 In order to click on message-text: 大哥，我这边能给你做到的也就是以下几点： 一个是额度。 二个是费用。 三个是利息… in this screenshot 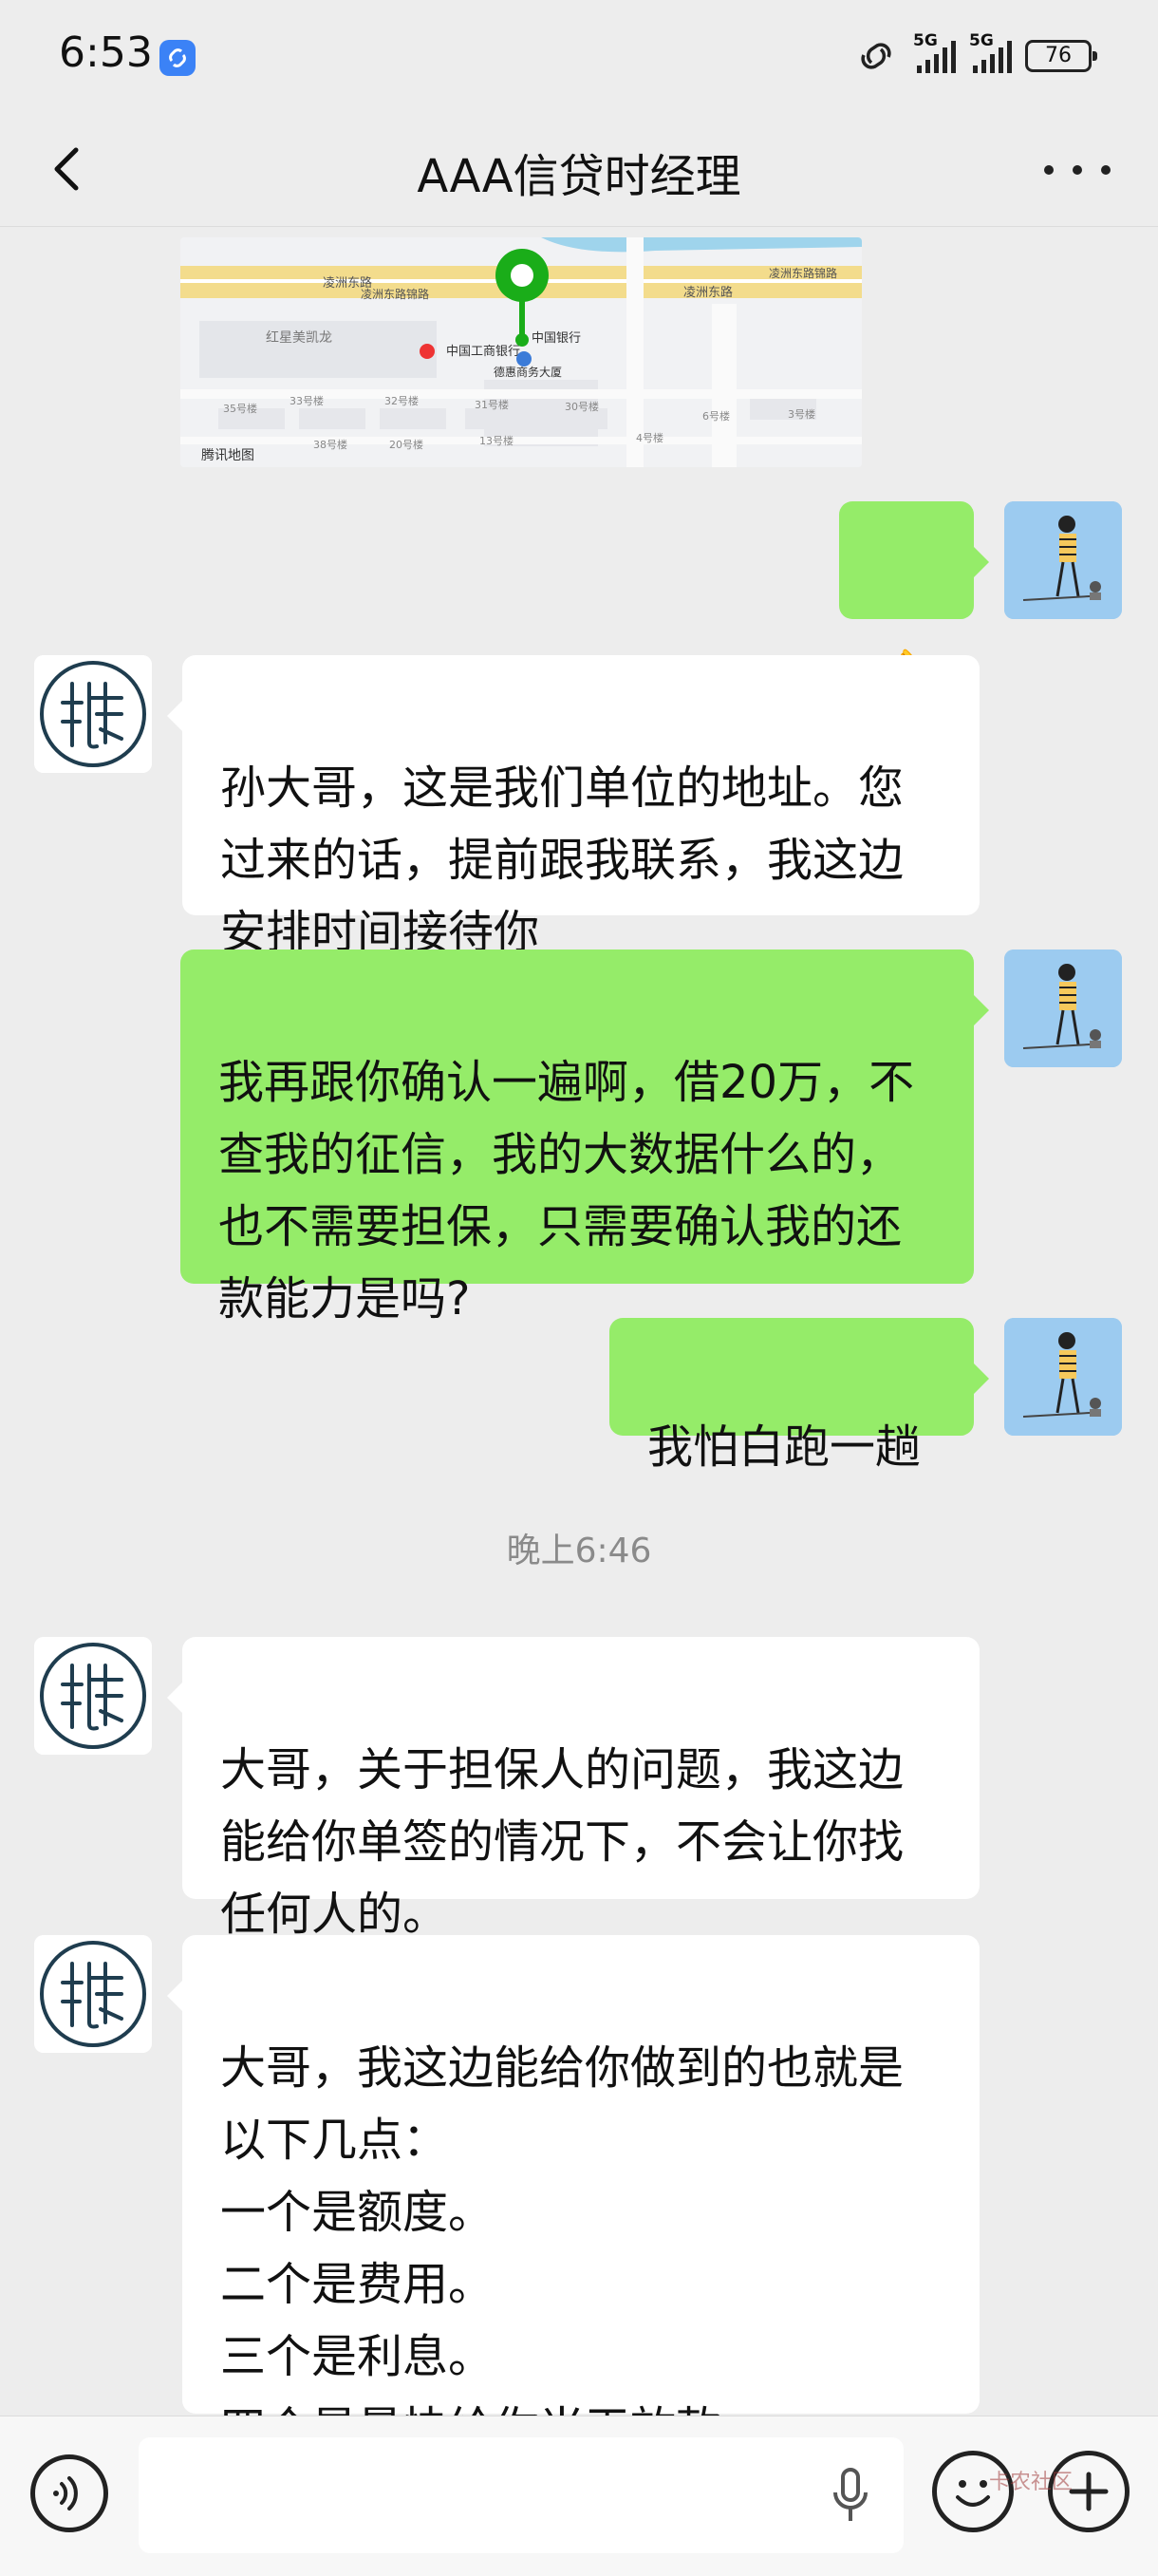, I will do `click(562, 2248)`.